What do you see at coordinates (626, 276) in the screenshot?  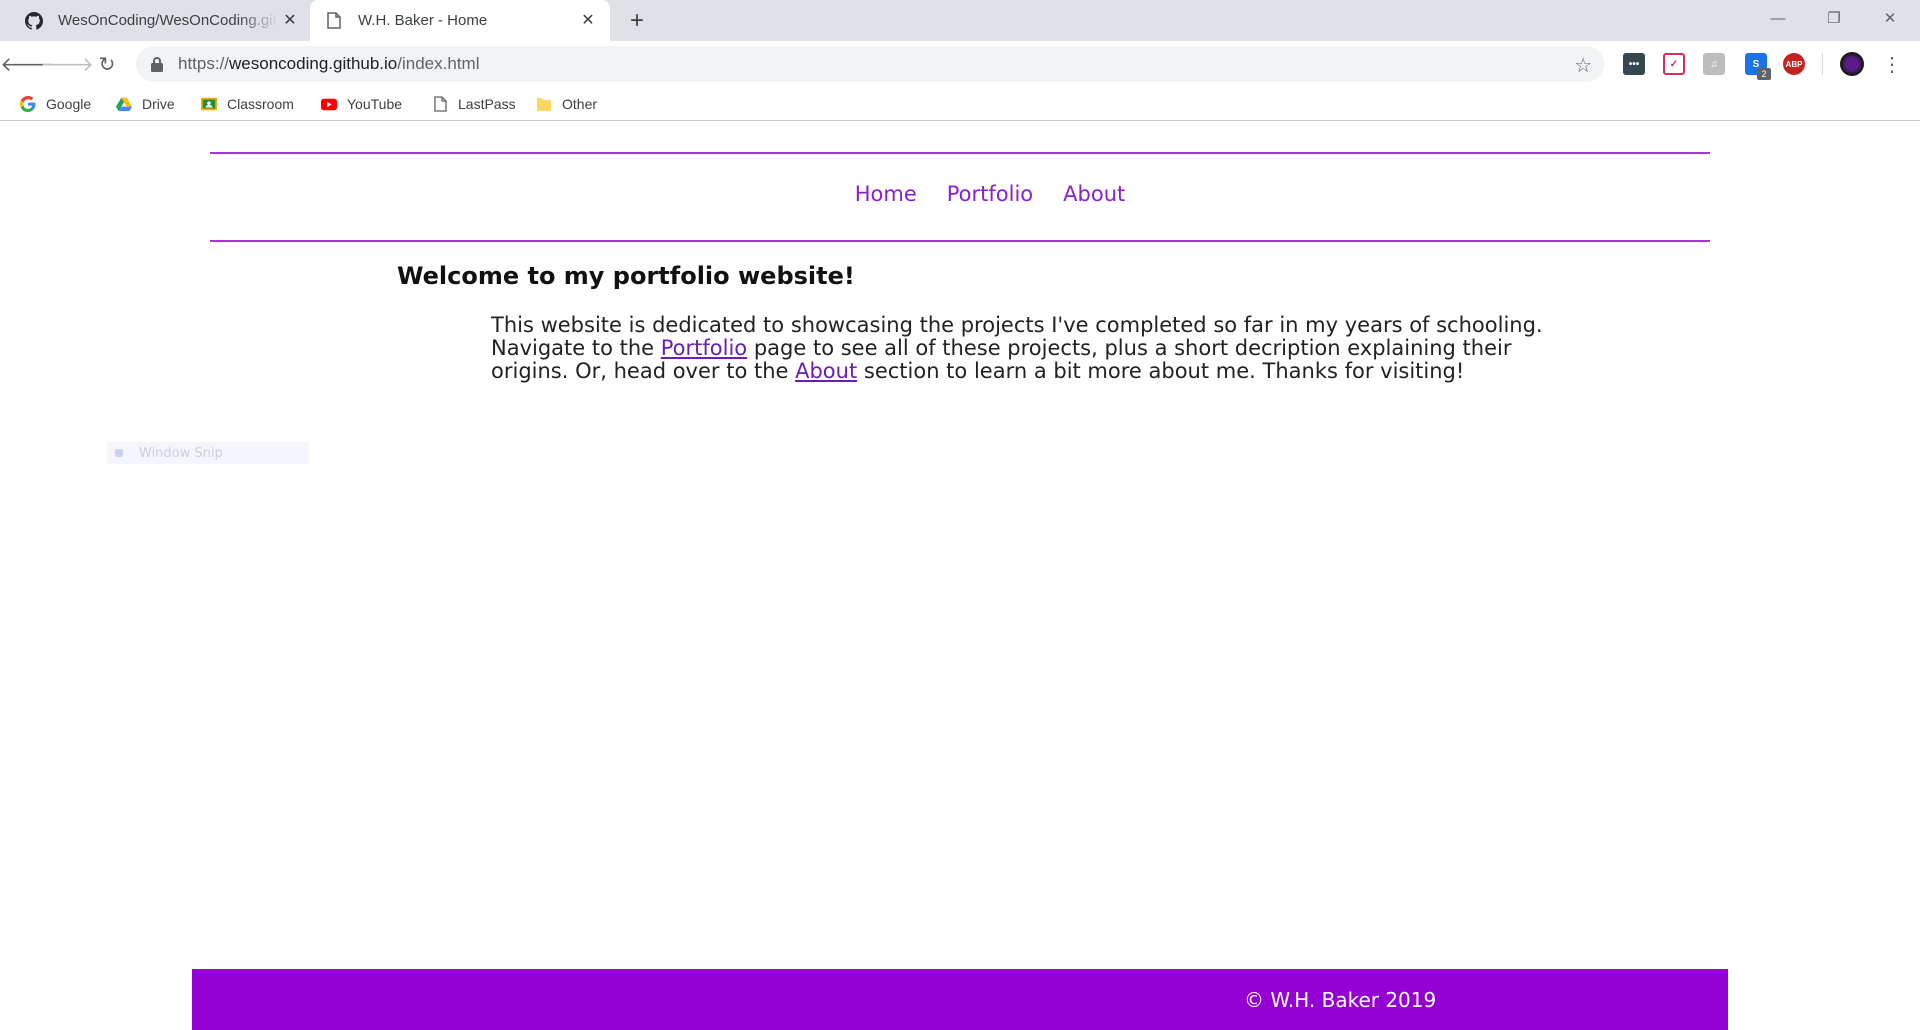 I see `page-heading: Welcome to my portfolio website!` at bounding box center [626, 276].